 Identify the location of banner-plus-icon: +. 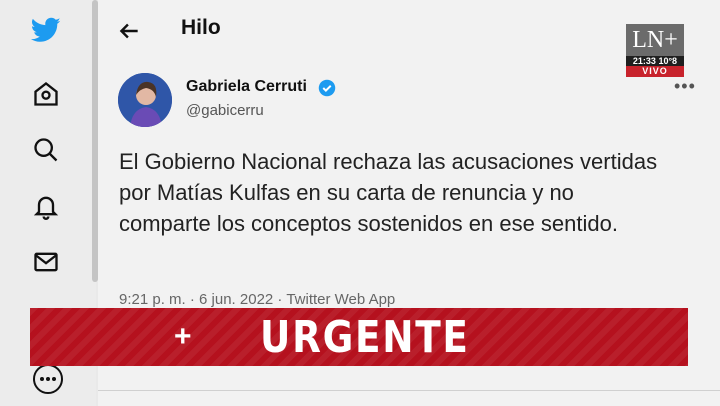
(183, 336).